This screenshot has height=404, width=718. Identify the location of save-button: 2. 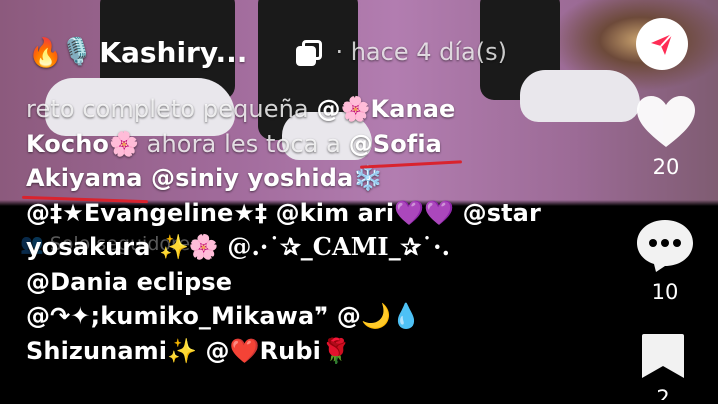
(663, 366).